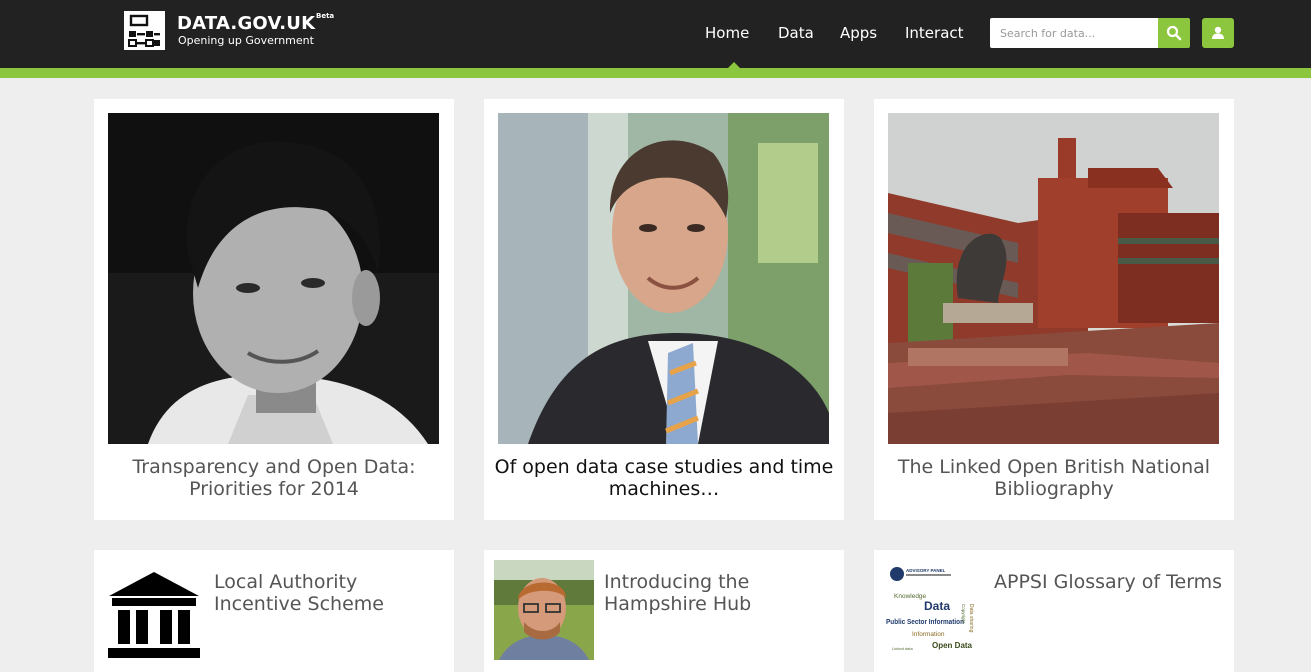 The height and width of the screenshot is (672, 1311). I want to click on featured-image-portrait-suit, so click(663, 278).